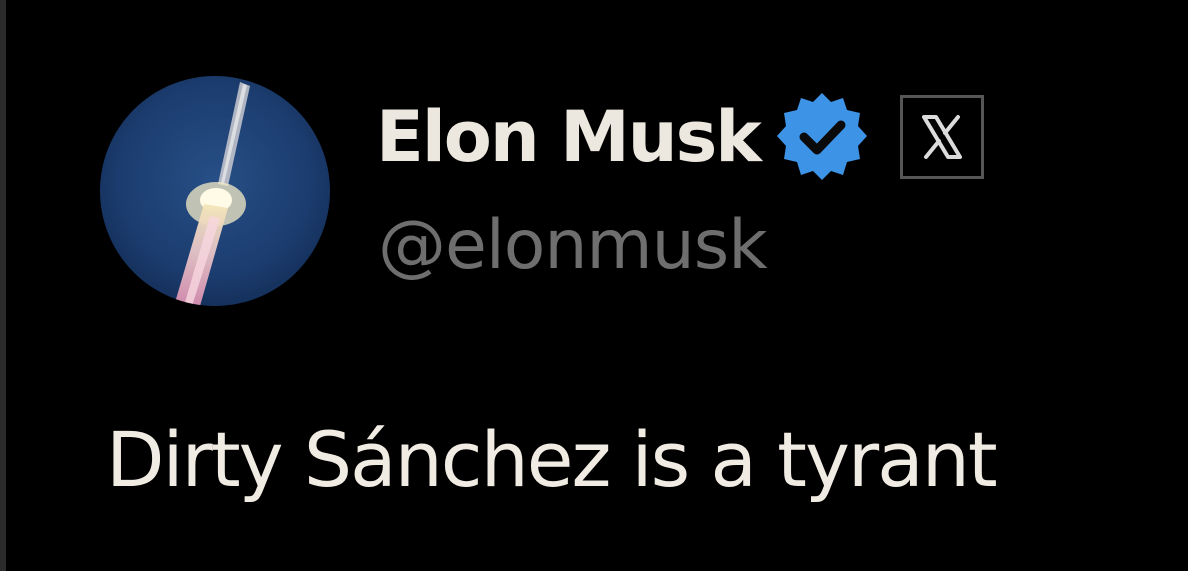 The image size is (1188, 571). Describe the element at coordinates (552, 459) in the screenshot. I see `tweet-text: Dirty Sánchez is a tyrant` at that location.